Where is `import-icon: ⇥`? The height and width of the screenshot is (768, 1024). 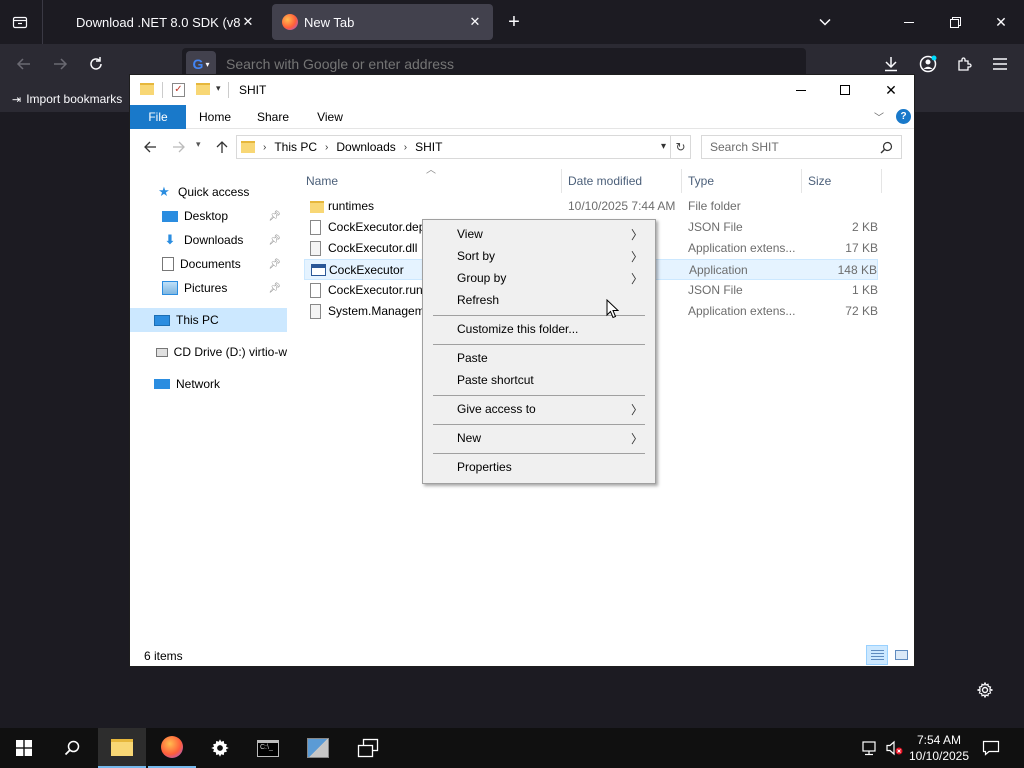
import-icon: ⇥ is located at coordinates (17, 99).